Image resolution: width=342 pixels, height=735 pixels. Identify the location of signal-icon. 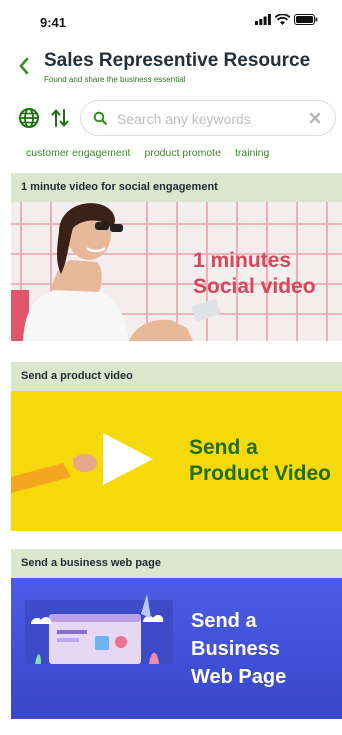
(263, 19).